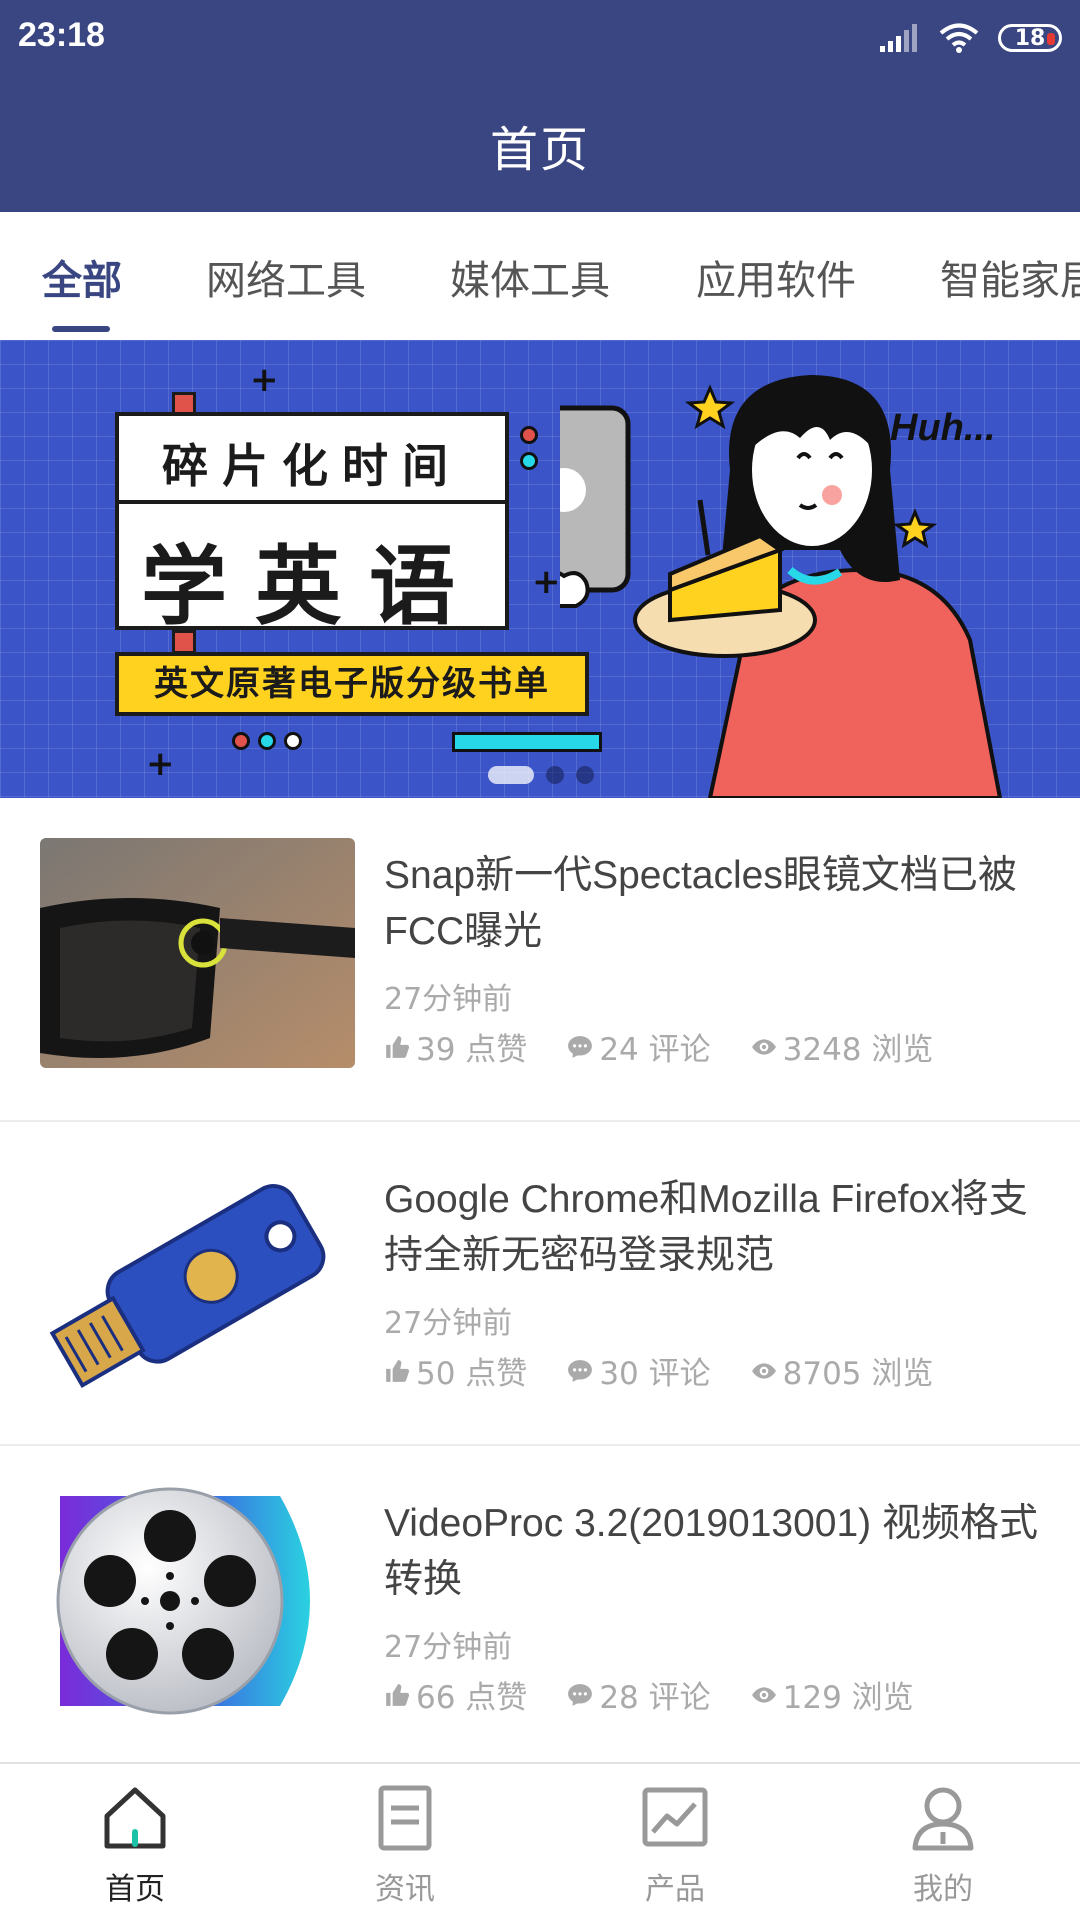 The height and width of the screenshot is (1920, 1080). Describe the element at coordinates (82, 277) in the screenshot. I see `tab-all: 全部` at that location.